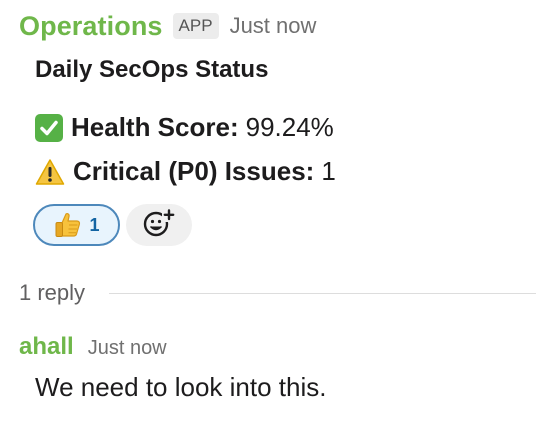  What do you see at coordinates (46, 347) in the screenshot?
I see `reply-username: ahall` at bounding box center [46, 347].